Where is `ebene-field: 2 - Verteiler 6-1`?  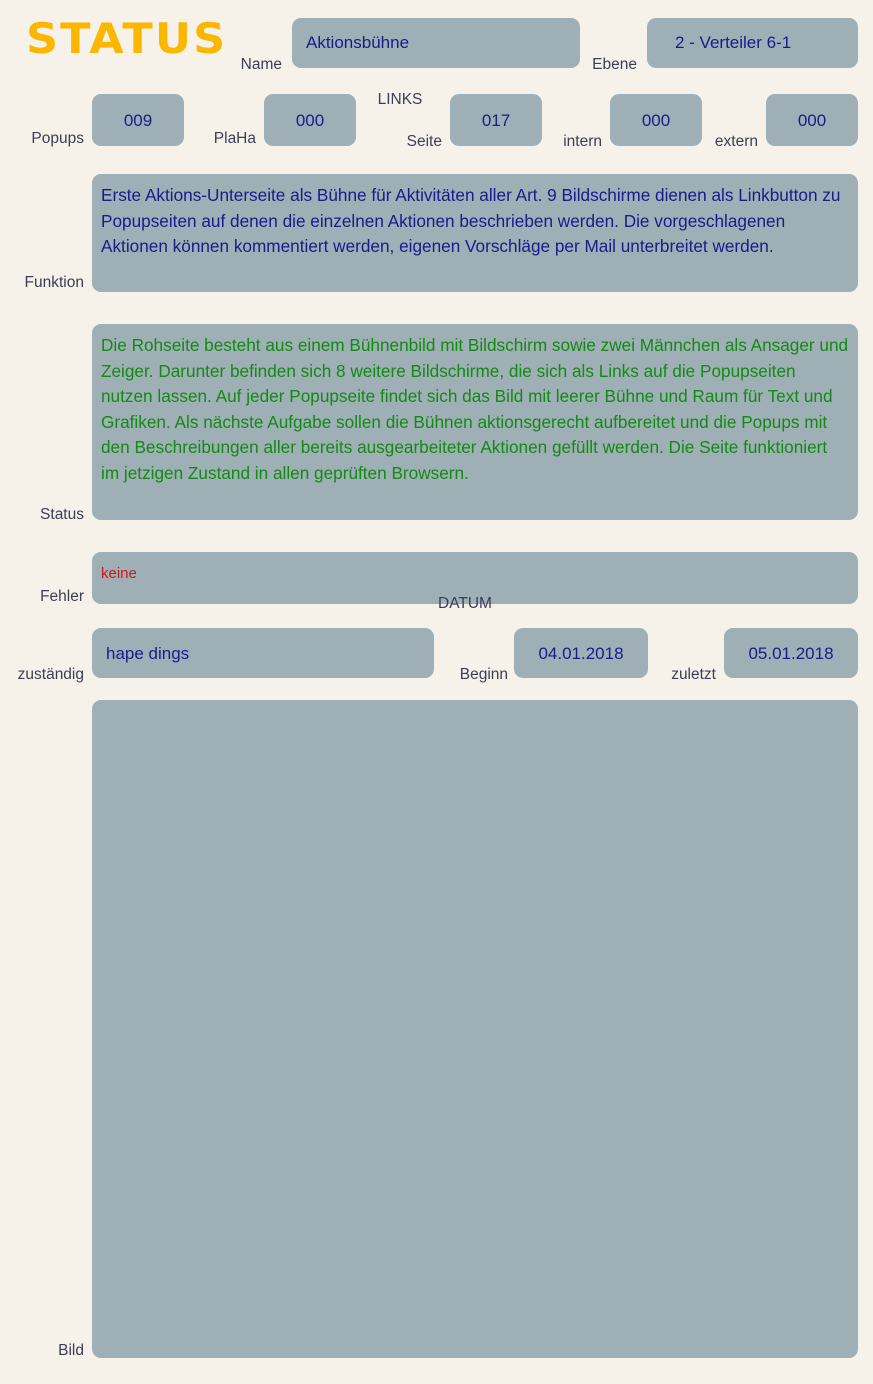
ebene-field: 2 - Verteiler 6-1 is located at coordinates (752, 43).